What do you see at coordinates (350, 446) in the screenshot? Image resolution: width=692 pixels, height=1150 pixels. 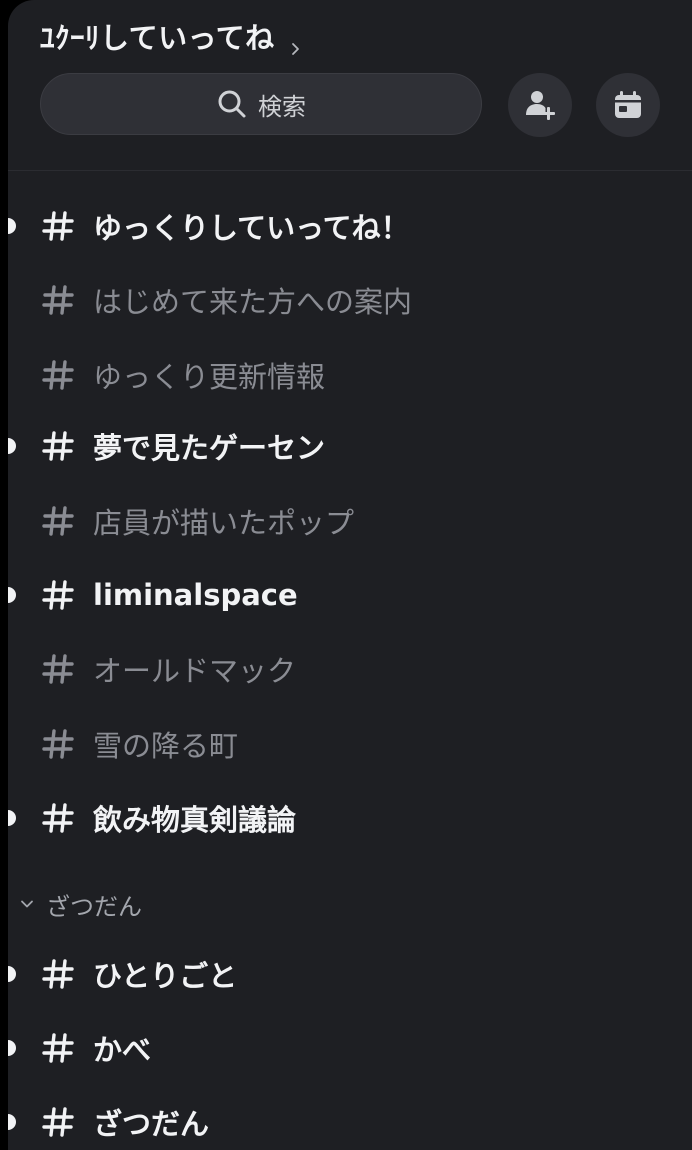 I see `channel-item: 夢で見たゲーセン` at bounding box center [350, 446].